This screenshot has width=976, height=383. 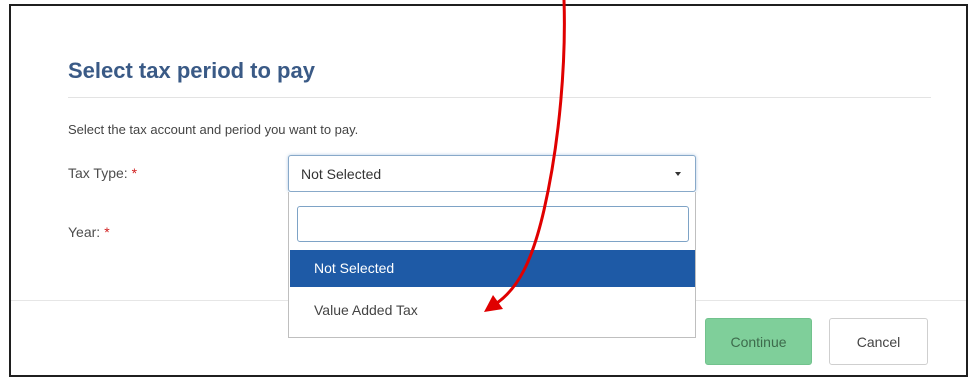 What do you see at coordinates (98, 173) in the screenshot?
I see `tax-type-label-text: Tax Type:` at bounding box center [98, 173].